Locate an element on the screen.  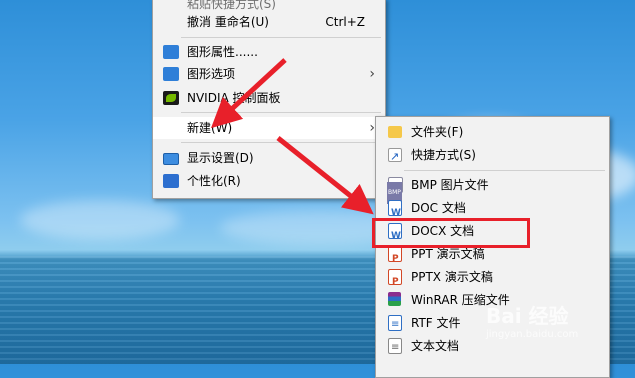
arrow-to-docx is located at coordinates (325, 175).